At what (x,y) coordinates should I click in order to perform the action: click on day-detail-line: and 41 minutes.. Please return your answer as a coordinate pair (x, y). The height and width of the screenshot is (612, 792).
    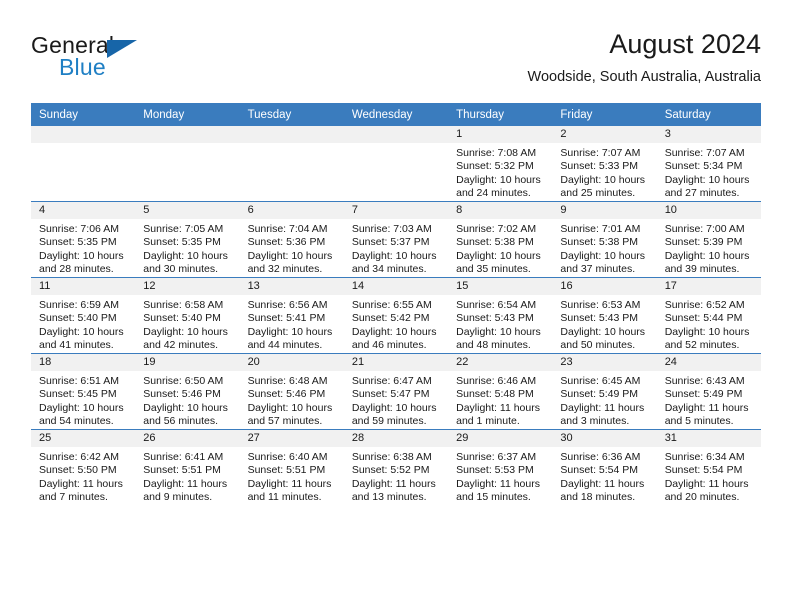
    Looking at the image, I should click on (76, 345).